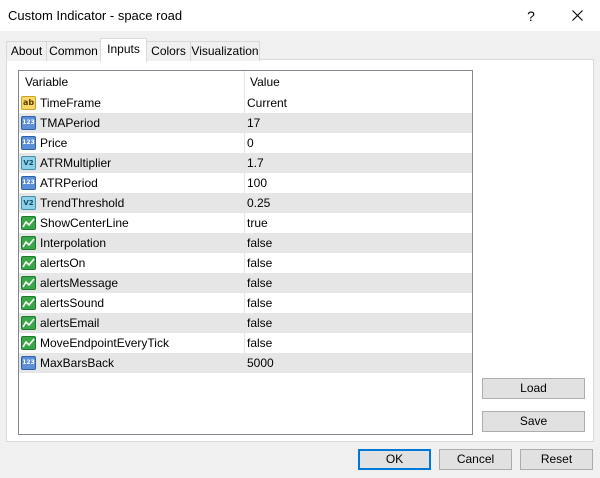  Describe the element at coordinates (245, 343) in the screenshot. I see `table-row: MoveEndpointEveryTick false` at that location.